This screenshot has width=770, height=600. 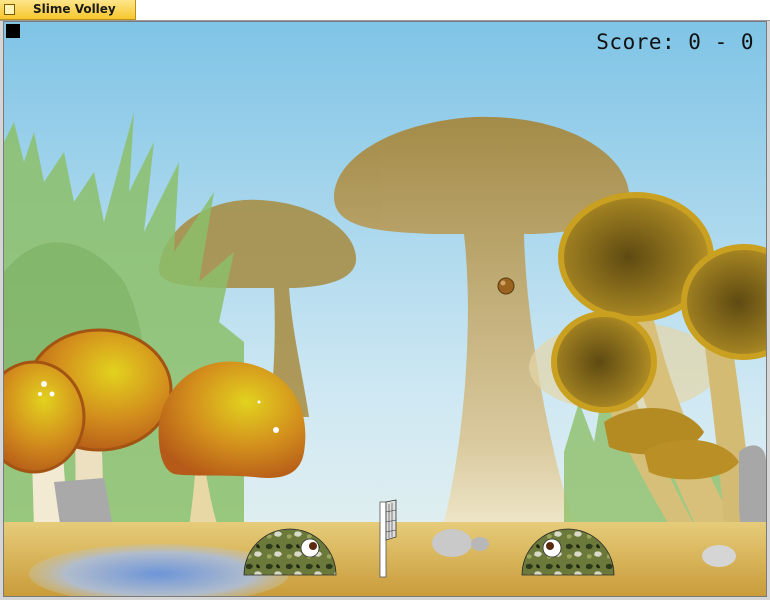 I want to click on window-icon, so click(x=9, y=9).